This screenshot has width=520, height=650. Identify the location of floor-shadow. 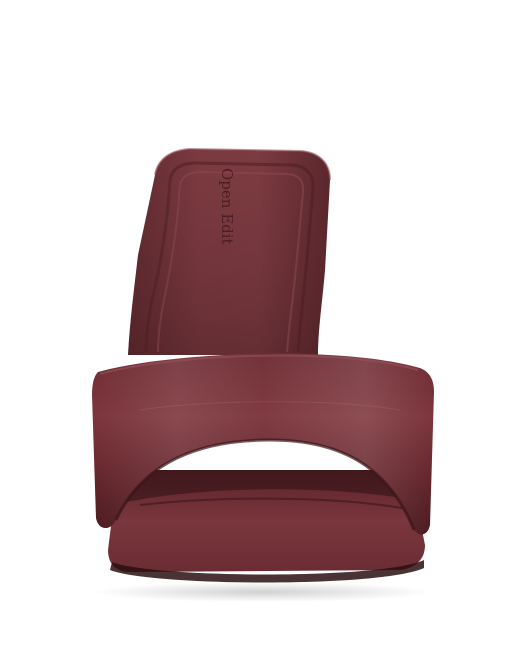
(262, 592).